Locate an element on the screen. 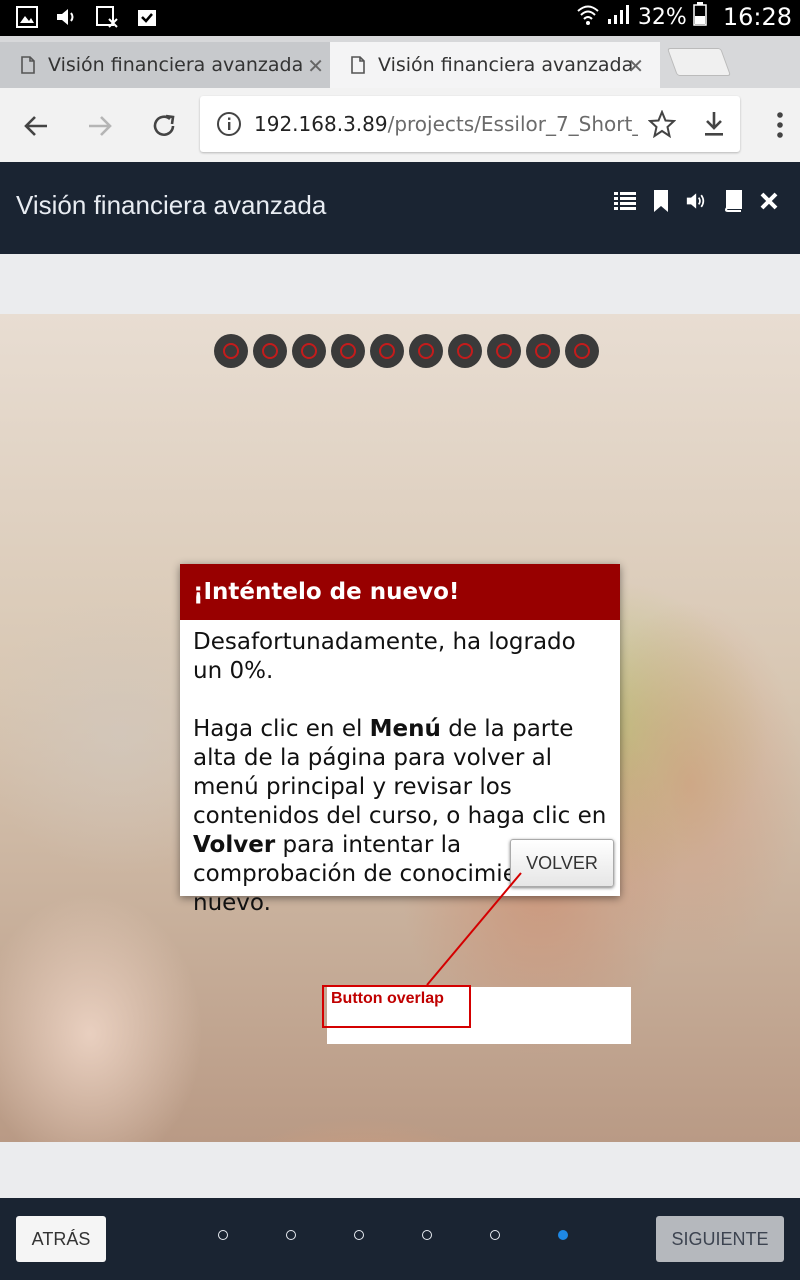 This screenshot has height=1280, width=800. audio-icon is located at coordinates (697, 201).